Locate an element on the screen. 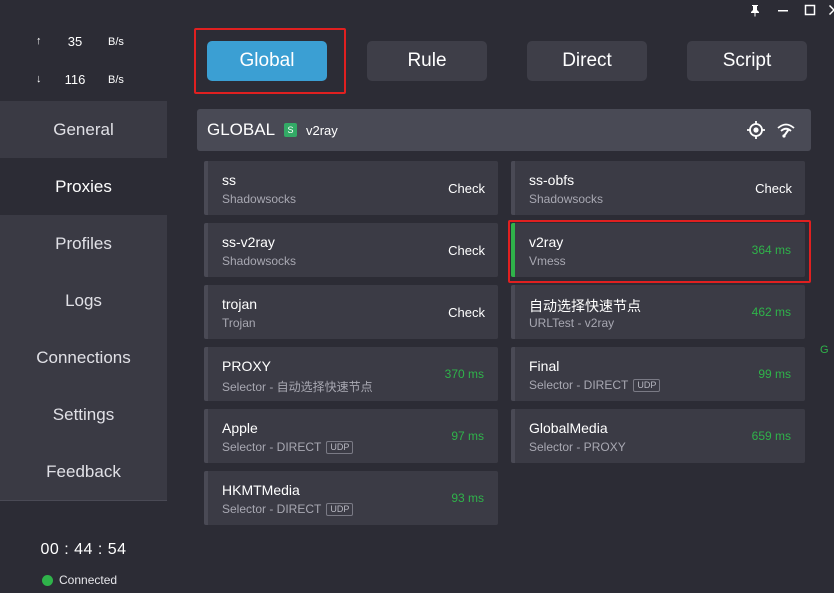 The width and height of the screenshot is (834, 593). connection-status: Connected is located at coordinates (79, 580).